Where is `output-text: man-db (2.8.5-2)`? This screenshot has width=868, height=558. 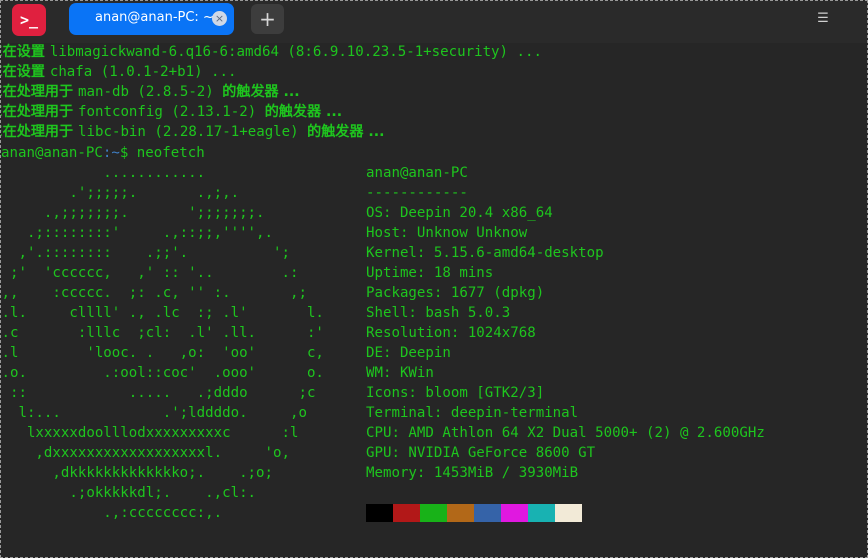
output-text: man-db (2.8.5-2) is located at coordinates (150, 92).